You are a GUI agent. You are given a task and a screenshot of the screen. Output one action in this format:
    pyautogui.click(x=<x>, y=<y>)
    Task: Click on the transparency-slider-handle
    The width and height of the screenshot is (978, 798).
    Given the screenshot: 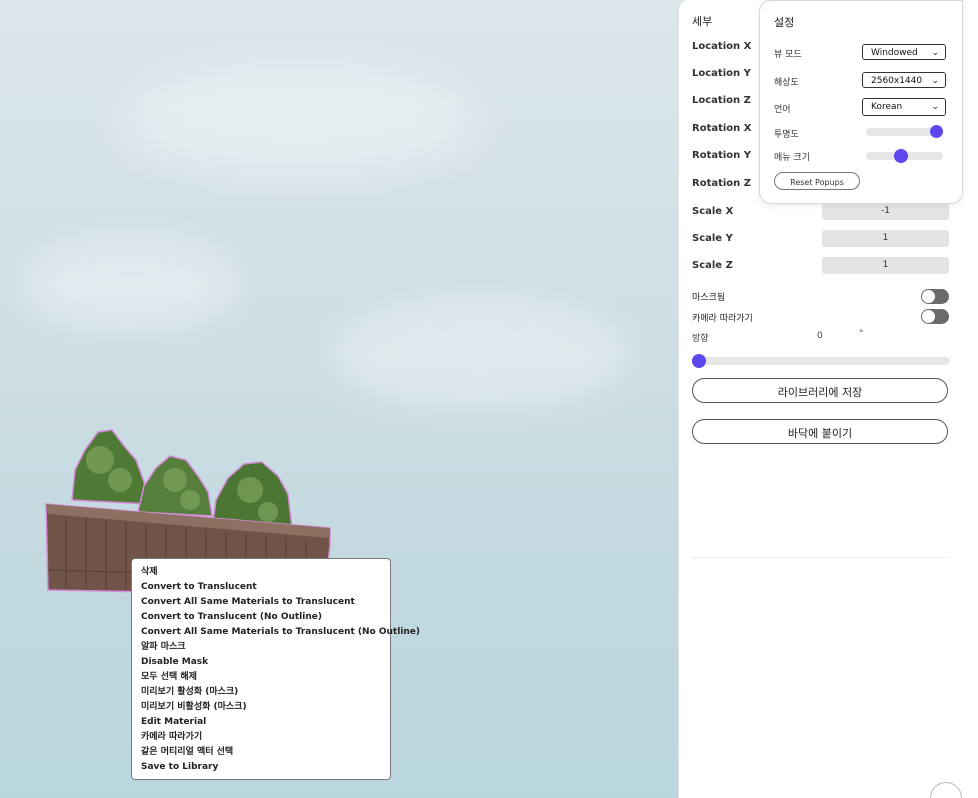 What is the action you would take?
    pyautogui.click(x=936, y=131)
    